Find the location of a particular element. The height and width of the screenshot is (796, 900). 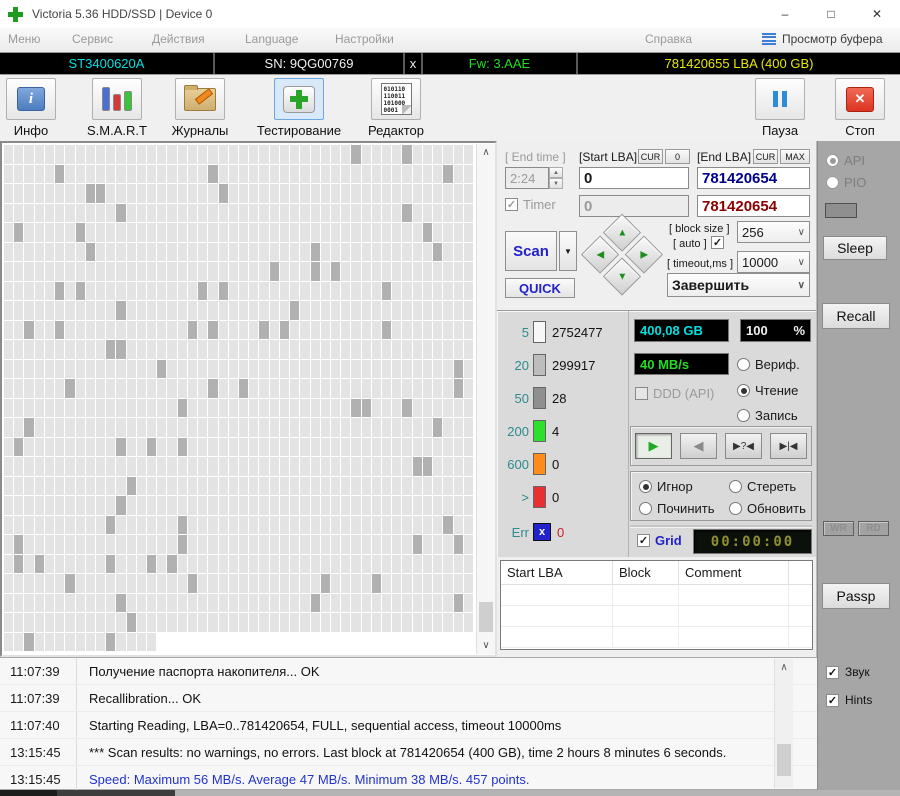

map-scroll-thumb is located at coordinates (486, 617).